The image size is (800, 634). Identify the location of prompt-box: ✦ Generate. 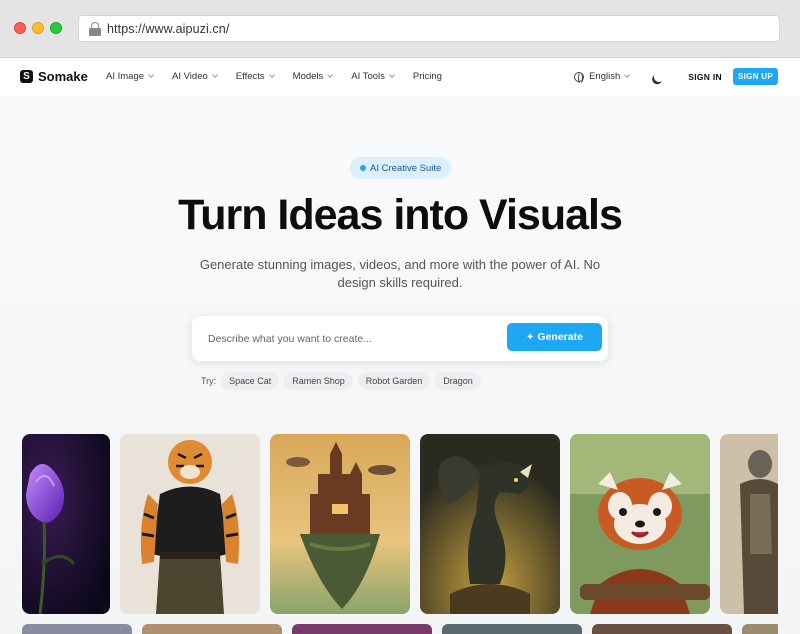
(400, 338).